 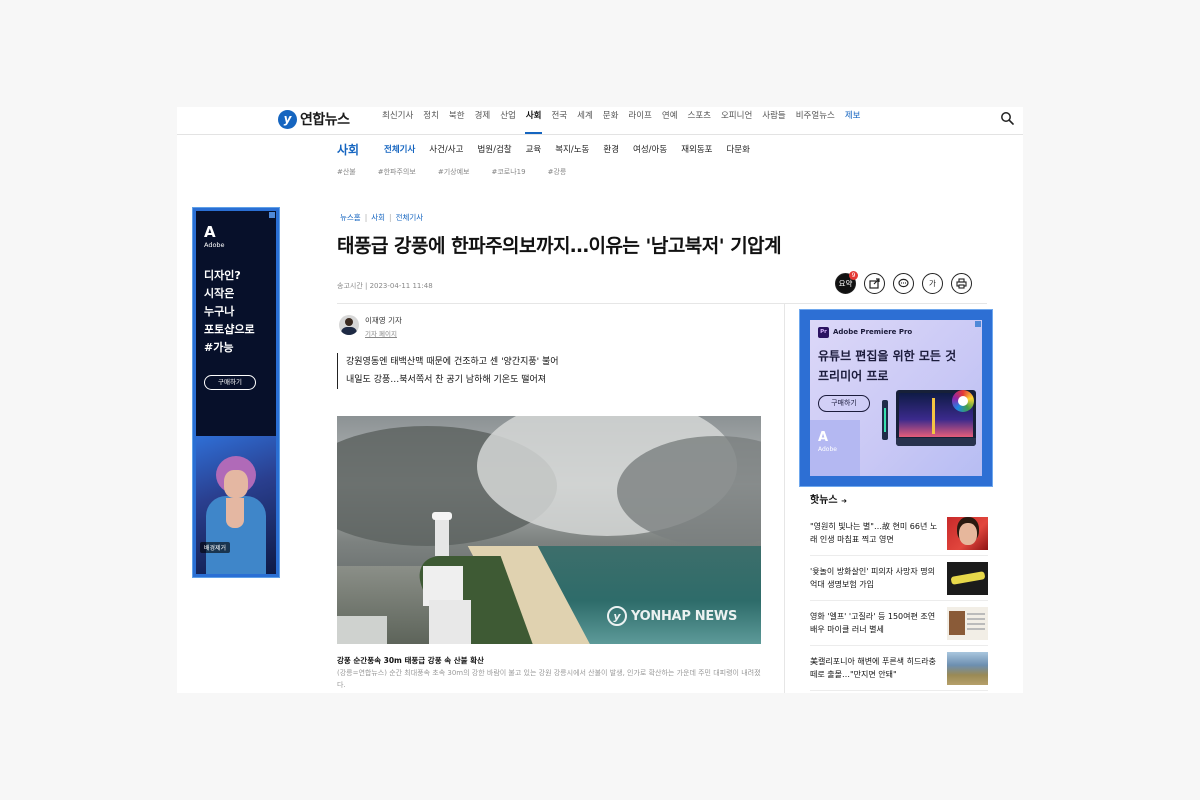 I want to click on nav-item: 북한, so click(x=457, y=120).